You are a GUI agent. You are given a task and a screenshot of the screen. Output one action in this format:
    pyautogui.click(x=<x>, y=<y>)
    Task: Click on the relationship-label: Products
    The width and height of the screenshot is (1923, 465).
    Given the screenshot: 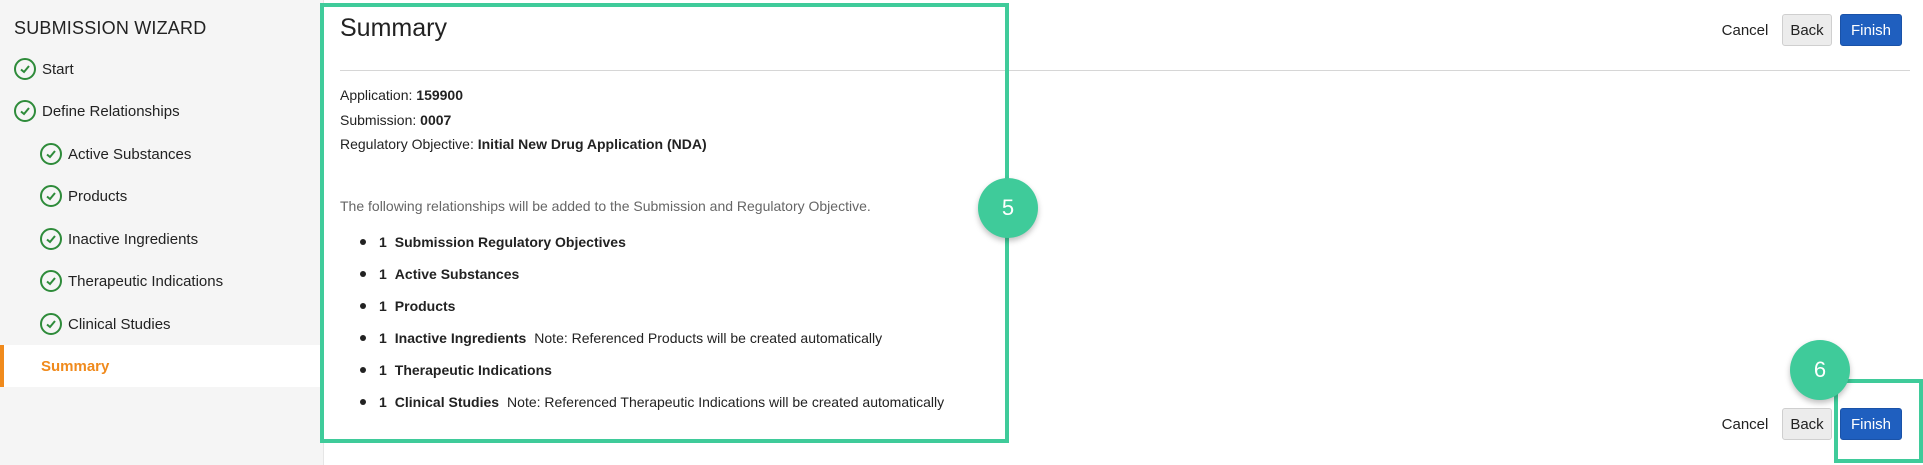 What is the action you would take?
    pyautogui.click(x=425, y=306)
    